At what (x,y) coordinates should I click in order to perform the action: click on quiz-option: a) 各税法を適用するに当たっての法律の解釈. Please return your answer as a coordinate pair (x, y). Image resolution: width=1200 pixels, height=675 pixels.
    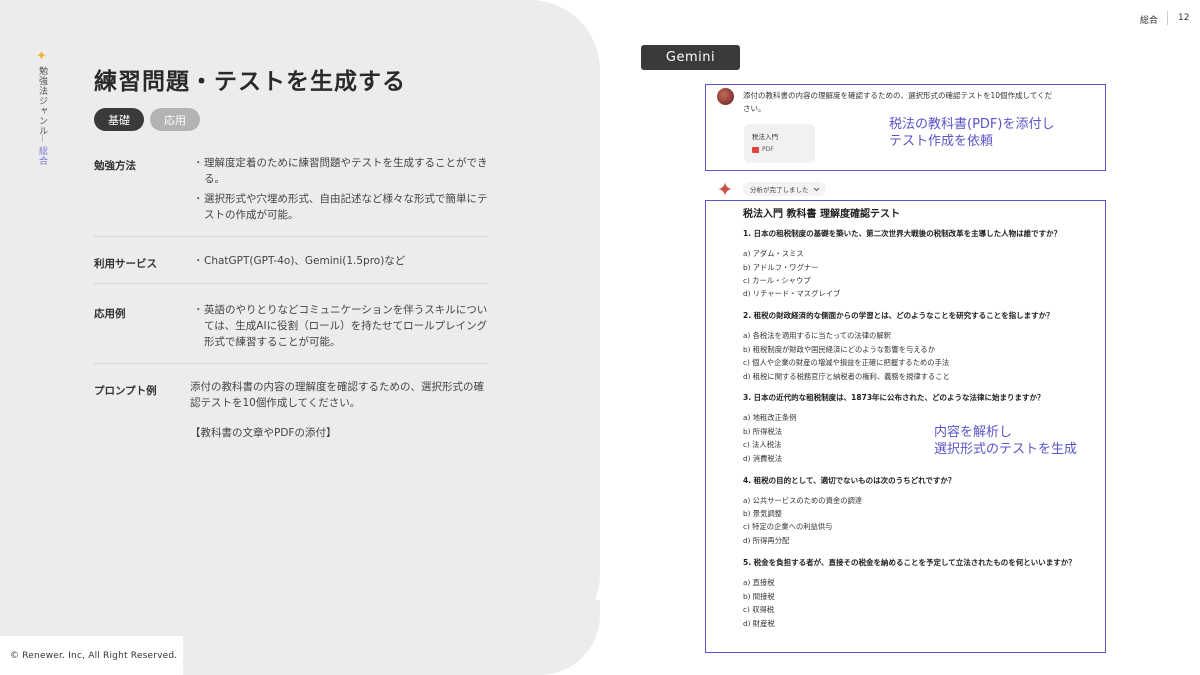
    Looking at the image, I should click on (817, 335).